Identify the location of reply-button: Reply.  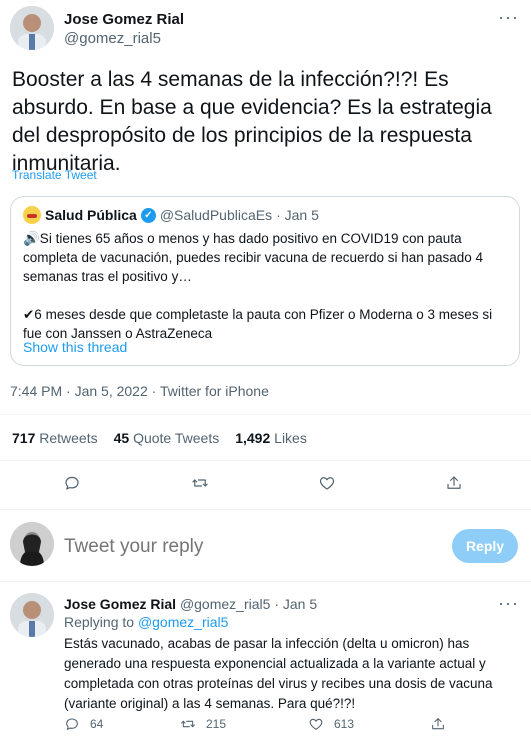
(485, 546).